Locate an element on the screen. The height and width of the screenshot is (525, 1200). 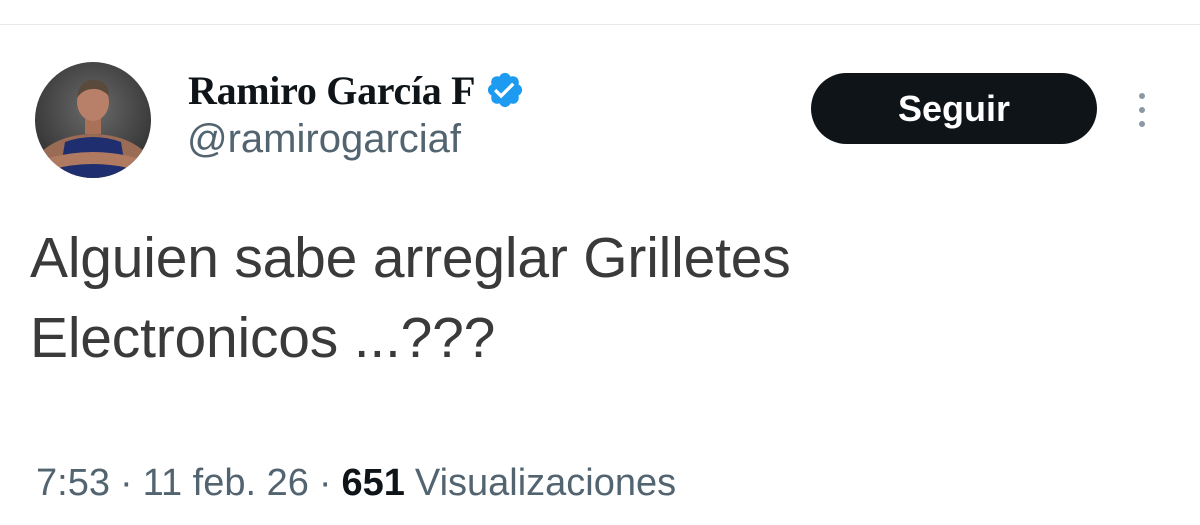
views-label: Visualizaciones is located at coordinates (545, 483).